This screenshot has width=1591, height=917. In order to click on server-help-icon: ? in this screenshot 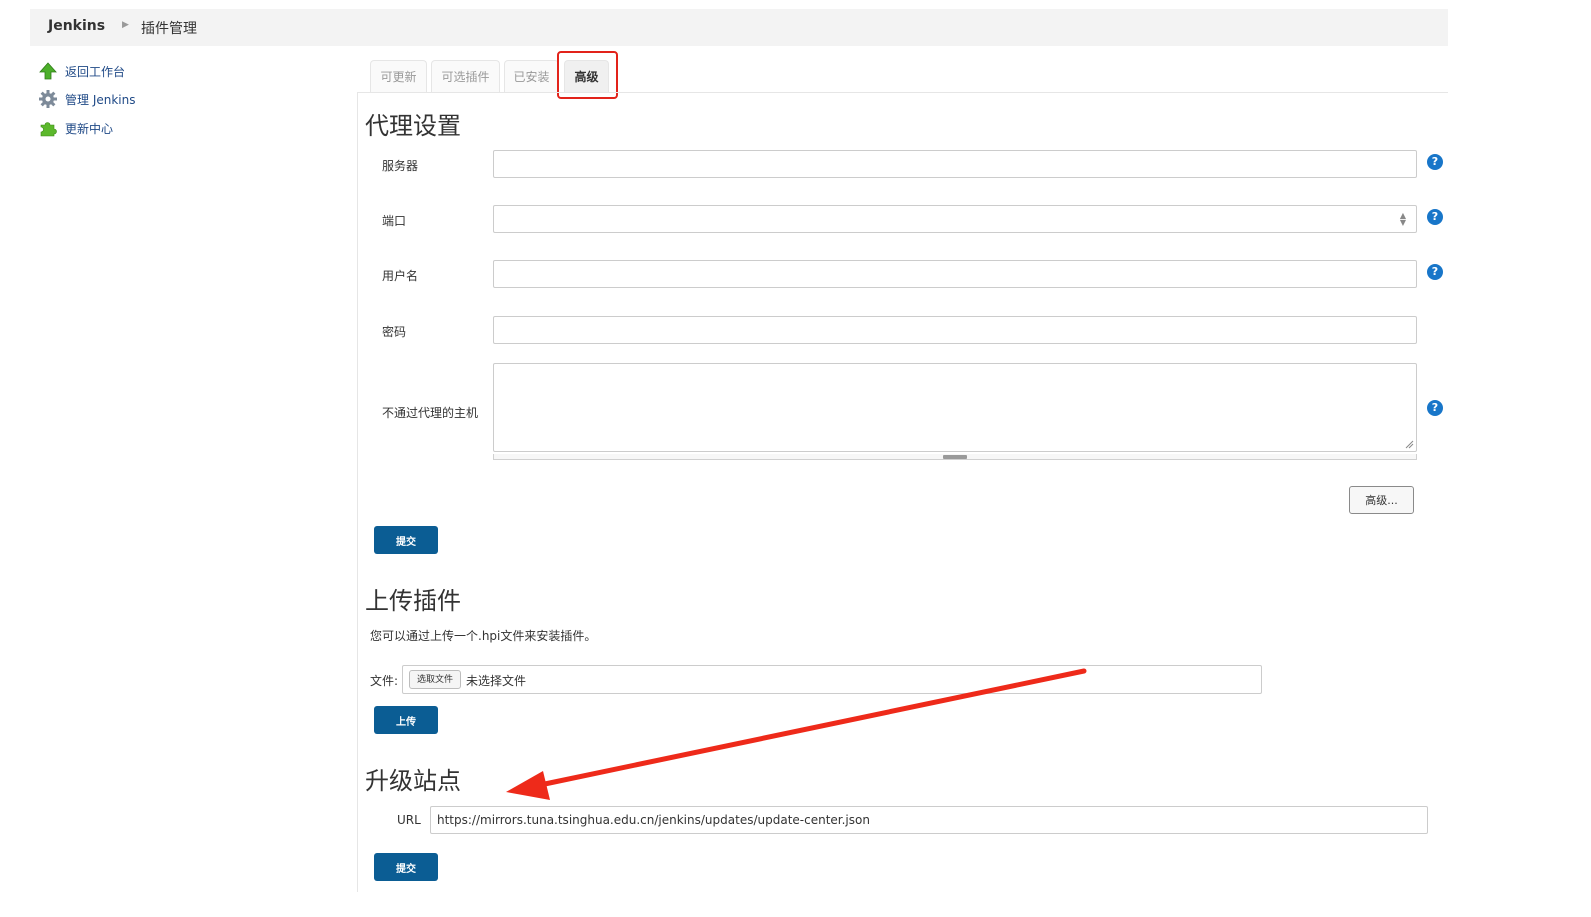, I will do `click(1435, 162)`.